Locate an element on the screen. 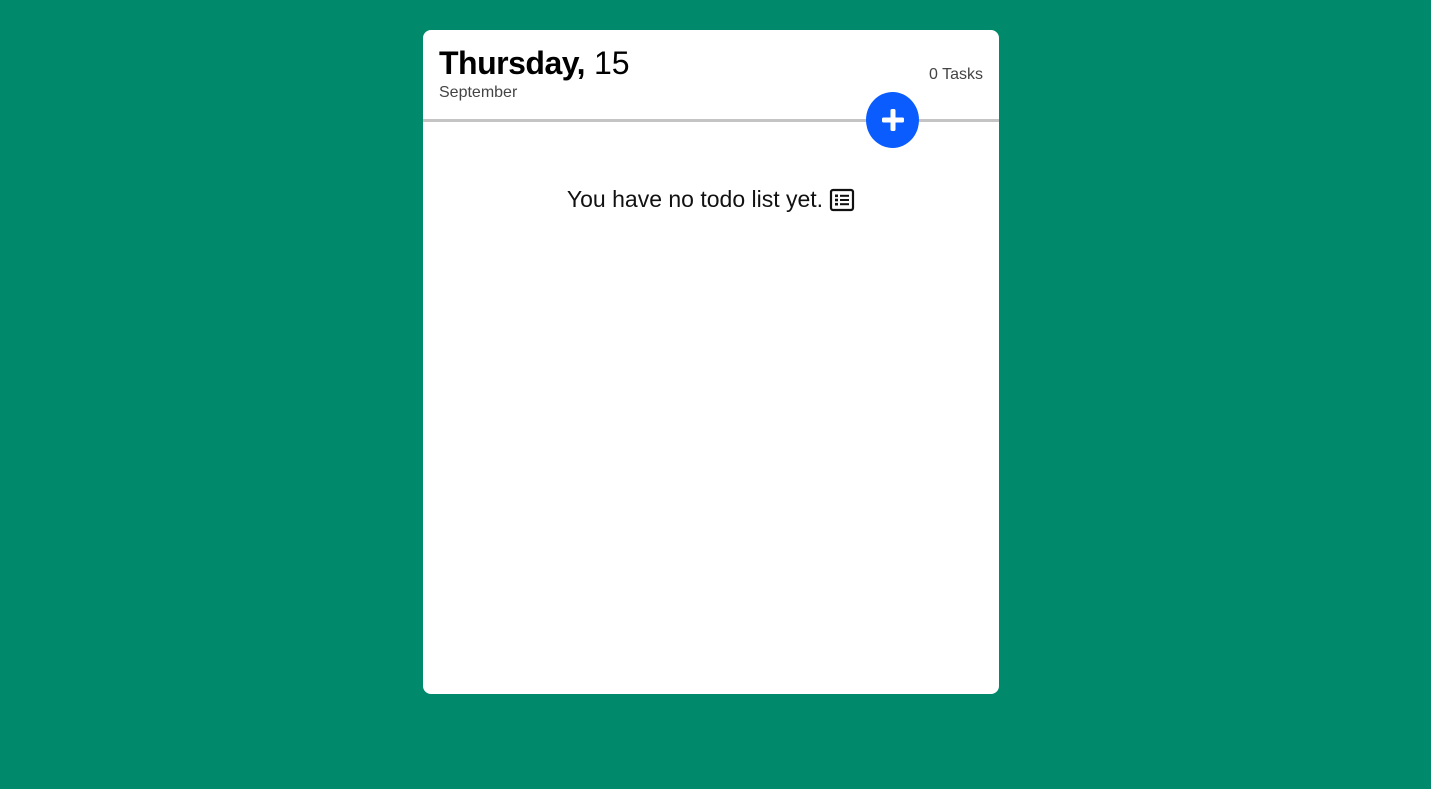 The image size is (1431, 789). add-task-button is located at coordinates (892, 120).